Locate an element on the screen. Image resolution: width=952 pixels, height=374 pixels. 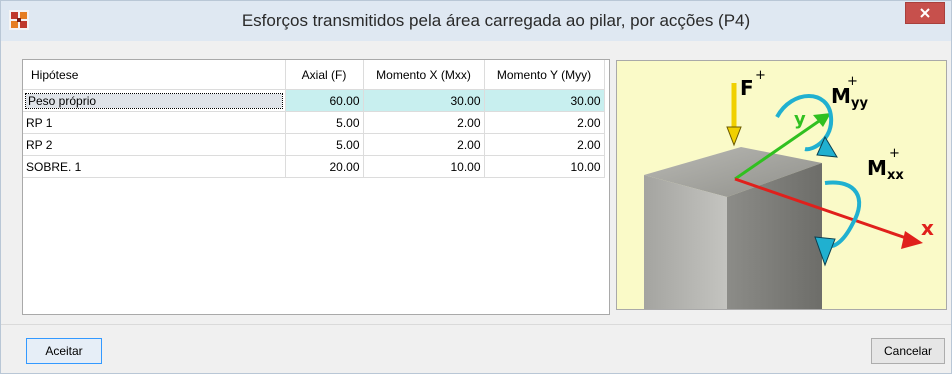
close-button is located at coordinates (925, 13).